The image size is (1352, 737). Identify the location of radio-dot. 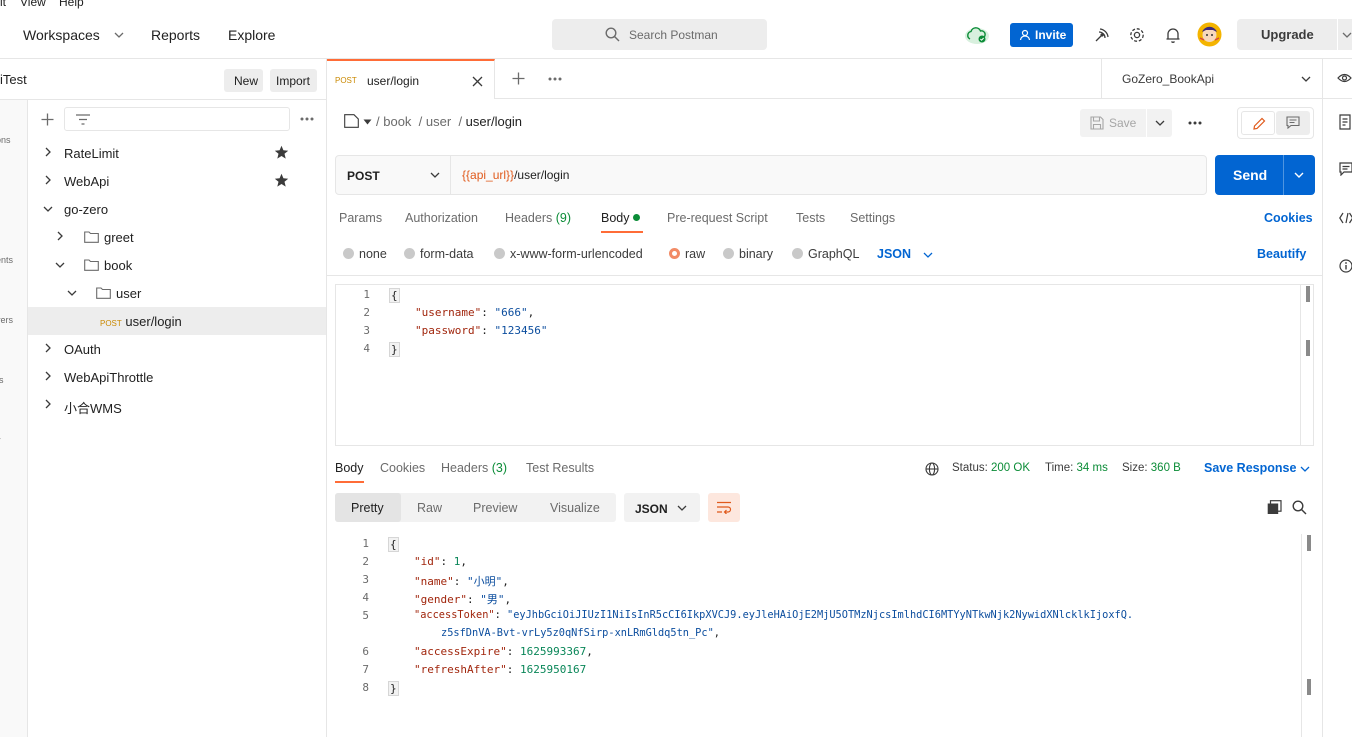
(409, 253).